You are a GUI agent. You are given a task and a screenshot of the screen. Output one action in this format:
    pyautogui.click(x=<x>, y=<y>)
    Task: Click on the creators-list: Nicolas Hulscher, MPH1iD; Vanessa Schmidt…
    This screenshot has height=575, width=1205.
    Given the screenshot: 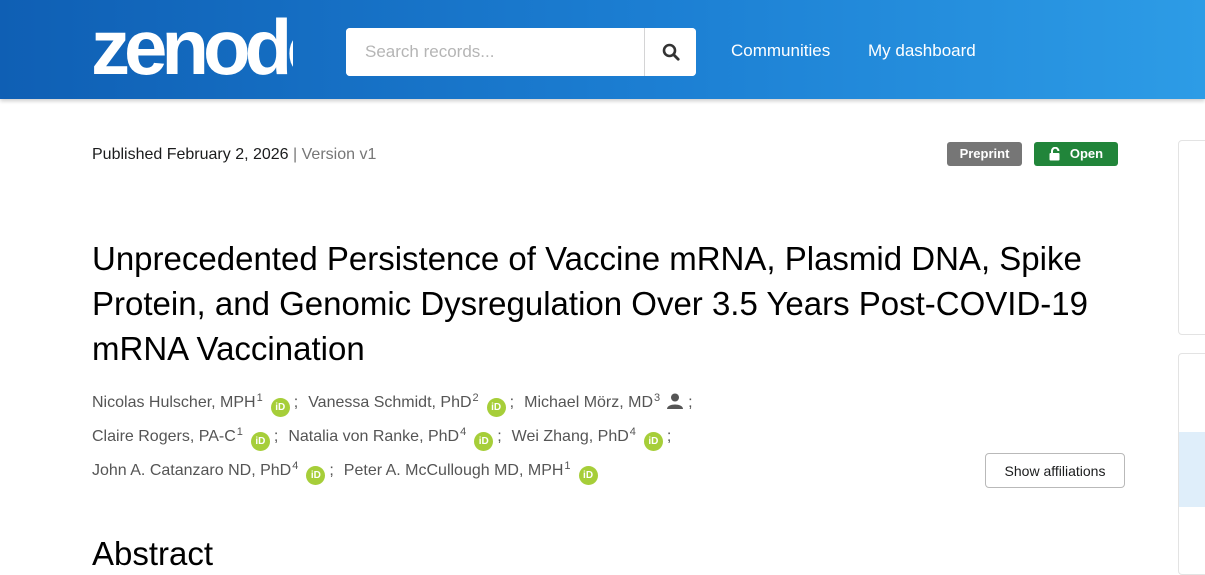 What is the action you would take?
    pyautogui.click(x=532, y=437)
    